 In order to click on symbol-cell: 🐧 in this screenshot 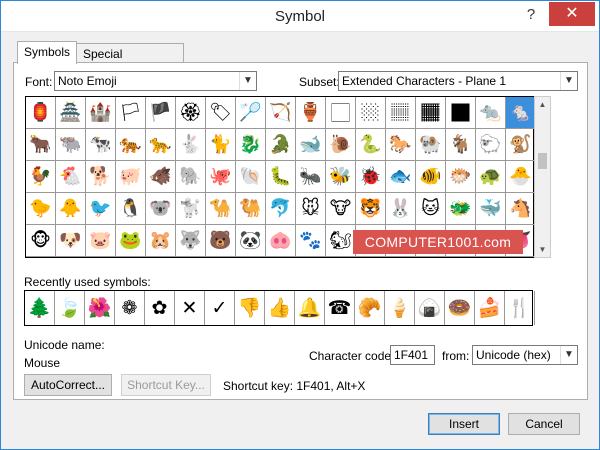, I will do `click(131, 209)`.